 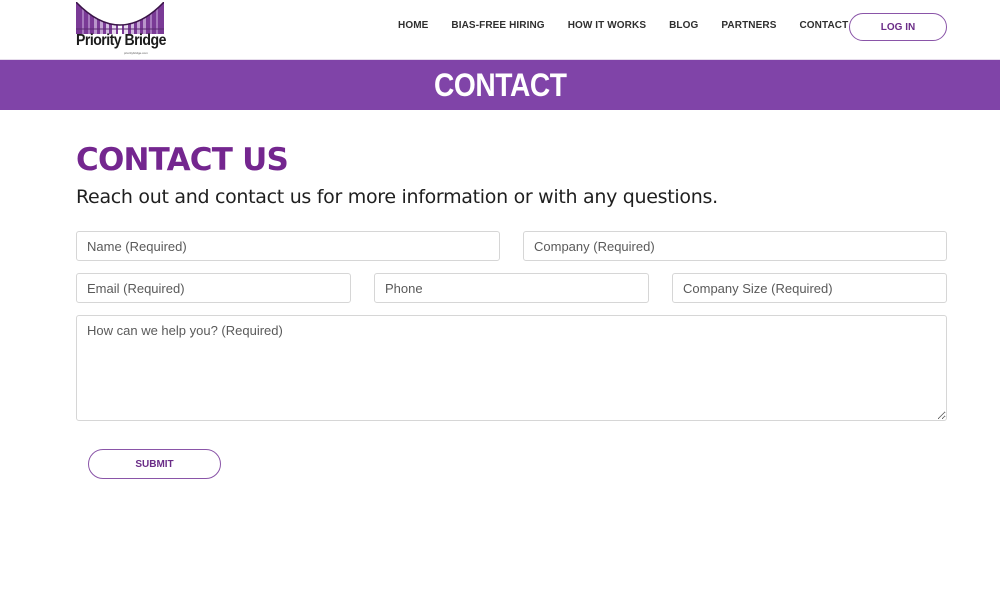 What do you see at coordinates (748, 25) in the screenshot?
I see `nav-partners: PARTNERS` at bounding box center [748, 25].